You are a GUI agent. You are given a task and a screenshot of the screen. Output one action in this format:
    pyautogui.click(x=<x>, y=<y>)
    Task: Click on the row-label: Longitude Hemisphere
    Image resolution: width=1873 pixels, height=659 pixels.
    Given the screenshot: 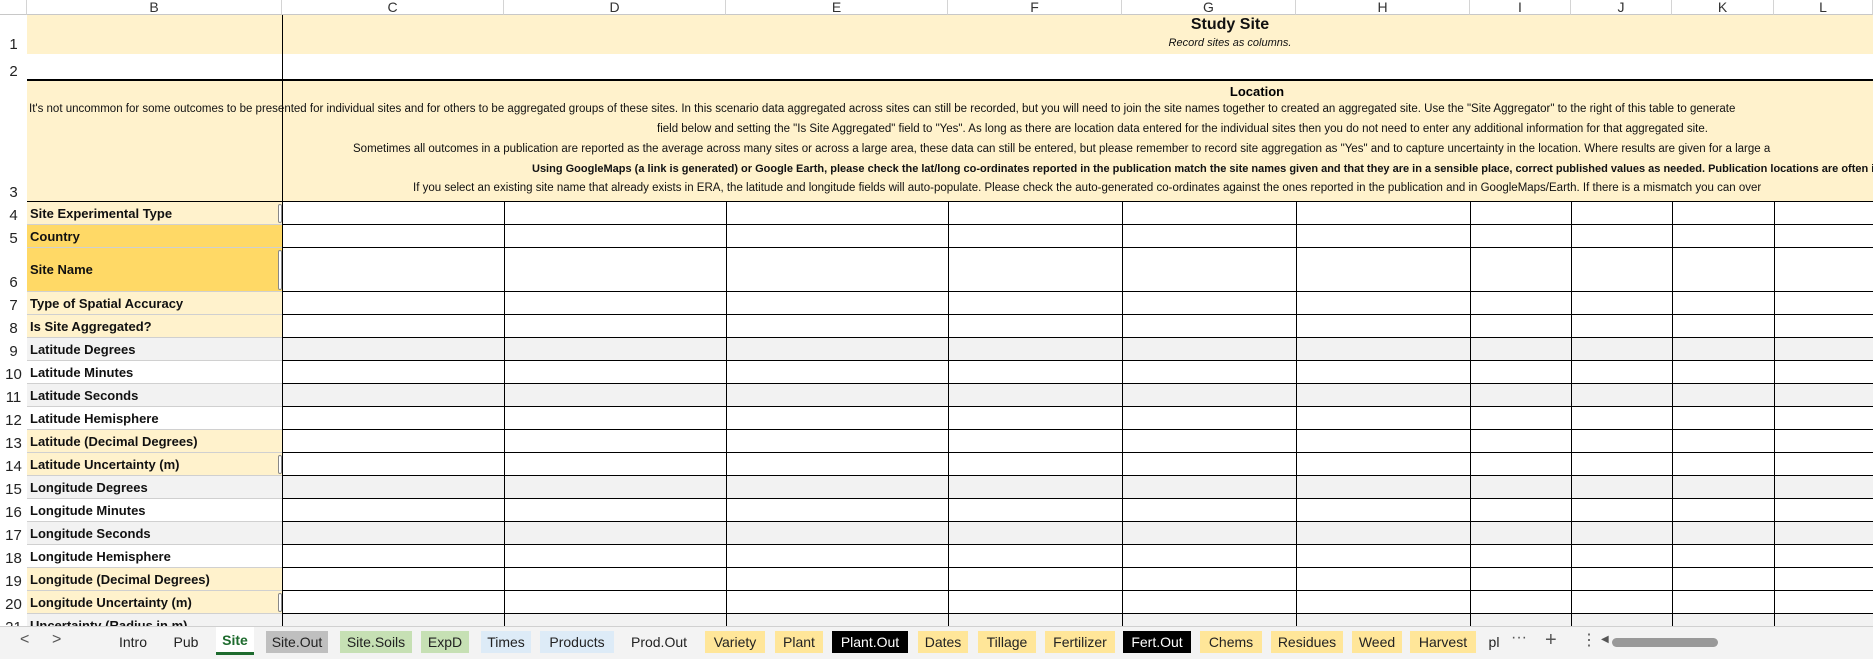 What is the action you would take?
    pyautogui.click(x=154, y=556)
    